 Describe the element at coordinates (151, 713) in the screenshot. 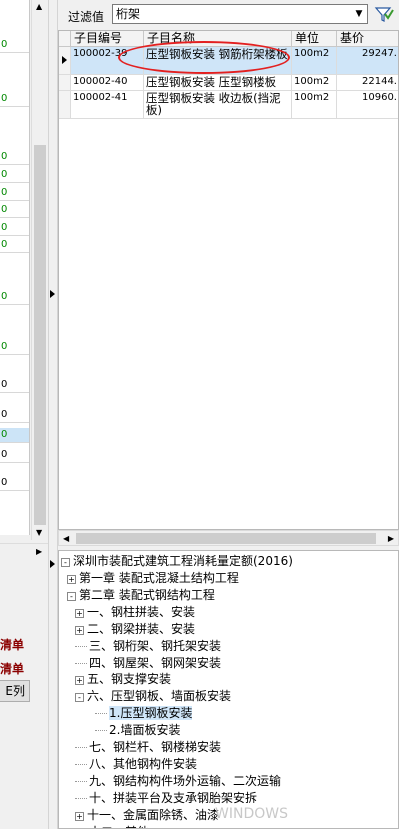

I see `tree-label: 1.压型钢板安装` at that location.